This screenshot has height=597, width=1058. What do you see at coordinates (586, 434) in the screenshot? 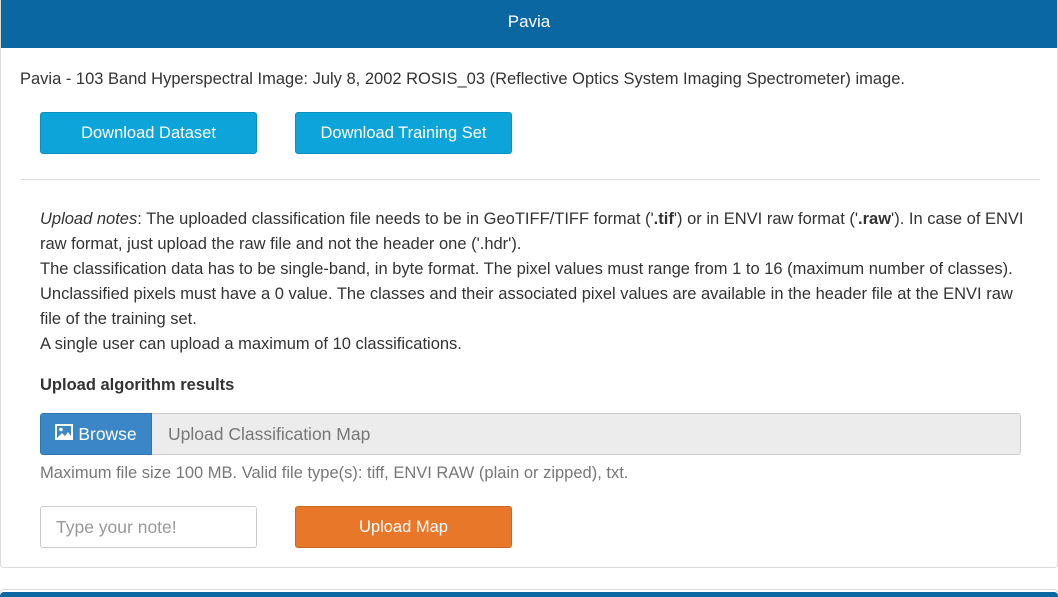
I see `classification-map-file-input: Upload Classification Map` at bounding box center [586, 434].